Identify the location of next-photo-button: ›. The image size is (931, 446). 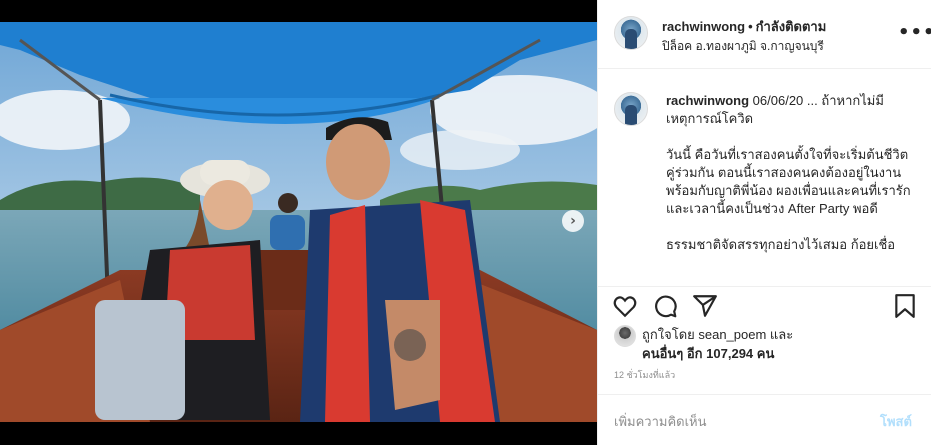
(573, 221).